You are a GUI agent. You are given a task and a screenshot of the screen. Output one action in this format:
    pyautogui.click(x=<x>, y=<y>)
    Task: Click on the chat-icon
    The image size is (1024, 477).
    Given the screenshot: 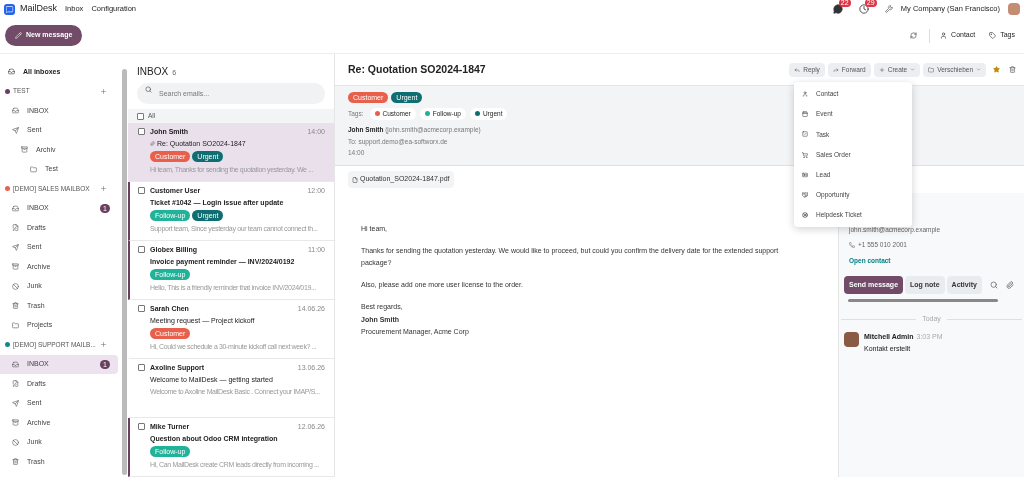 What is the action you would take?
    pyautogui.click(x=837, y=9)
    